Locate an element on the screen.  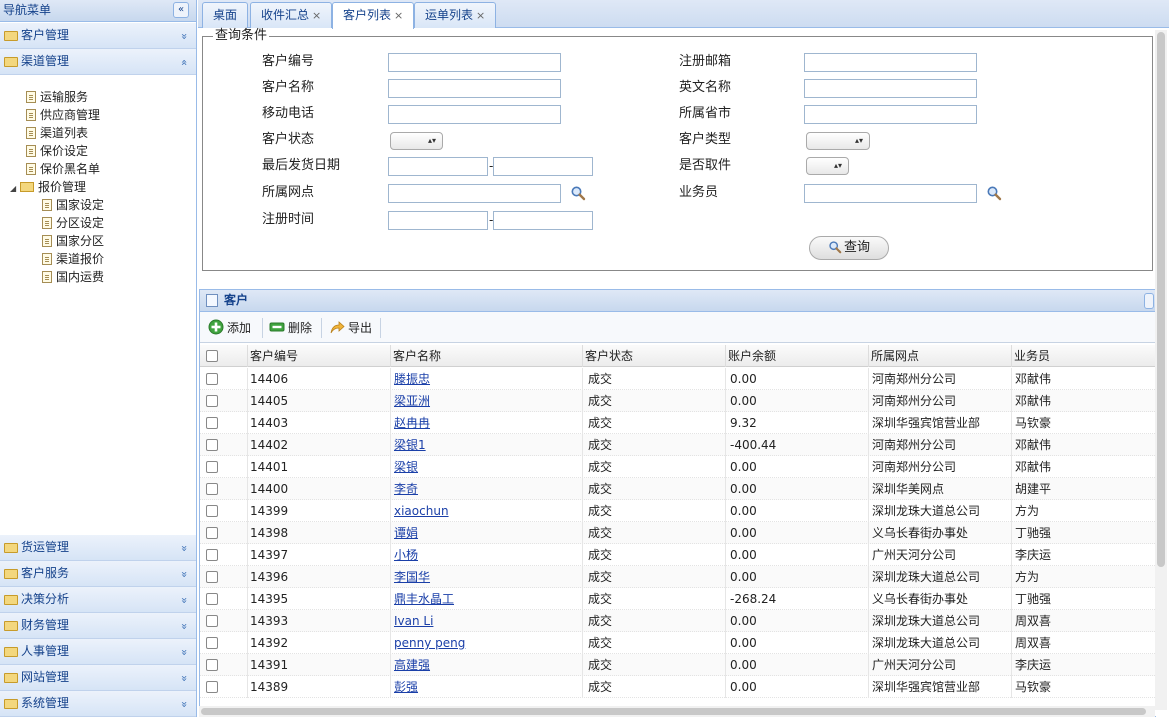
accordion-freight-management: 货运管理 » is located at coordinates (98, 548).